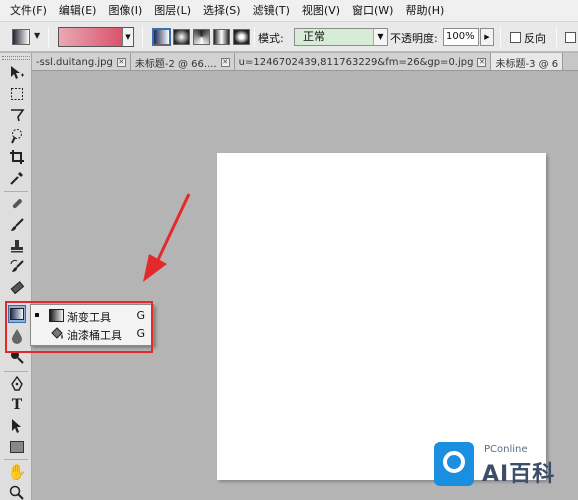 This screenshot has height=500, width=578. Describe the element at coordinates (74, 62) in the screenshot. I see `tab-label: -ssl.duitang.jpg` at that location.